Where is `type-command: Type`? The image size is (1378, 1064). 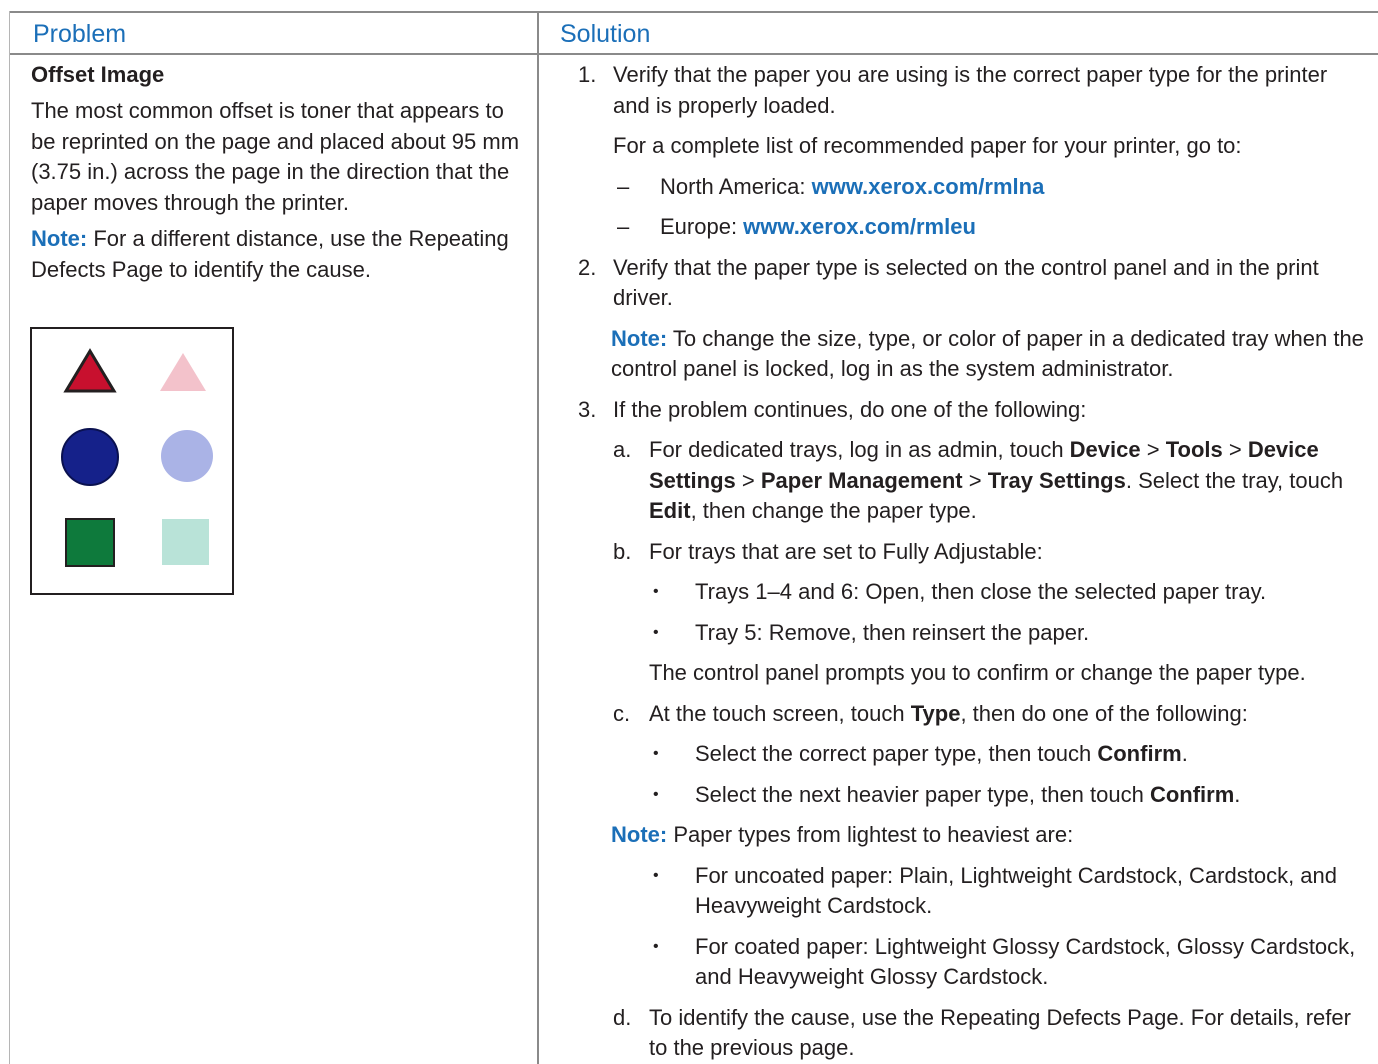
type-command: Type is located at coordinates (935, 713).